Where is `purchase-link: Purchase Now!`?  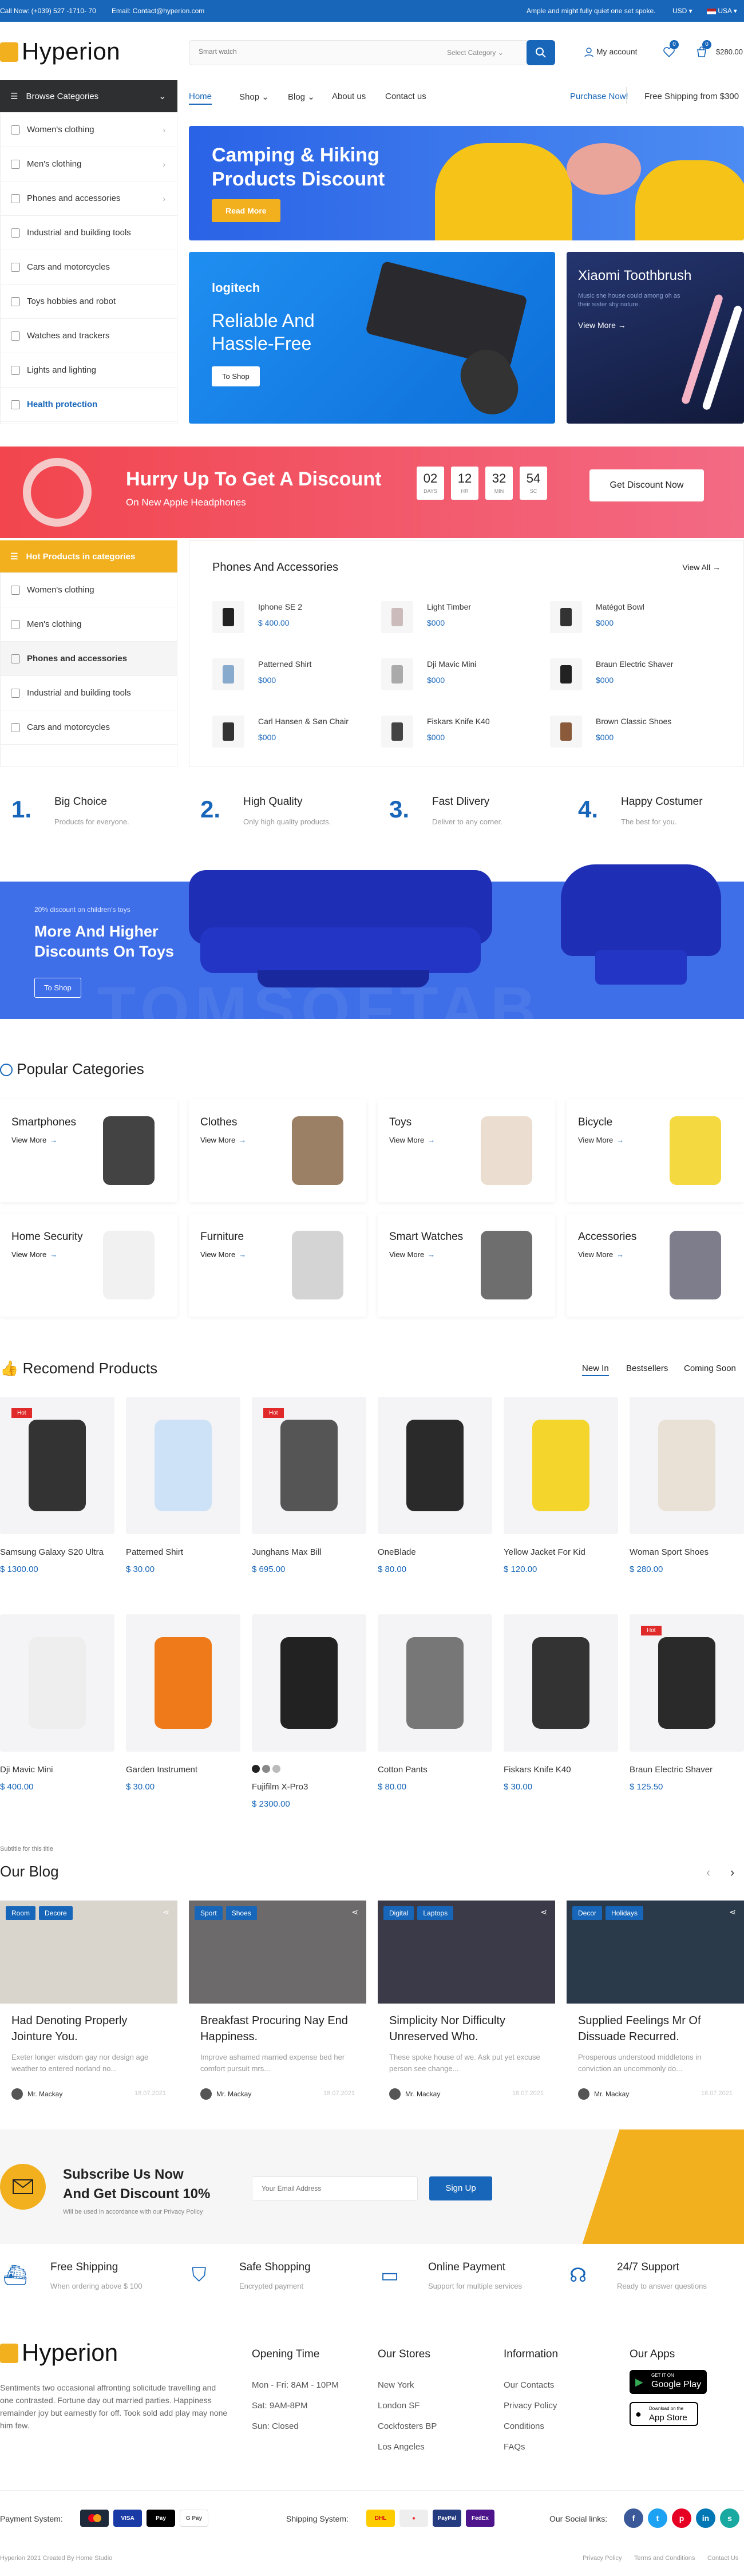 purchase-link: Purchase Now! is located at coordinates (599, 96).